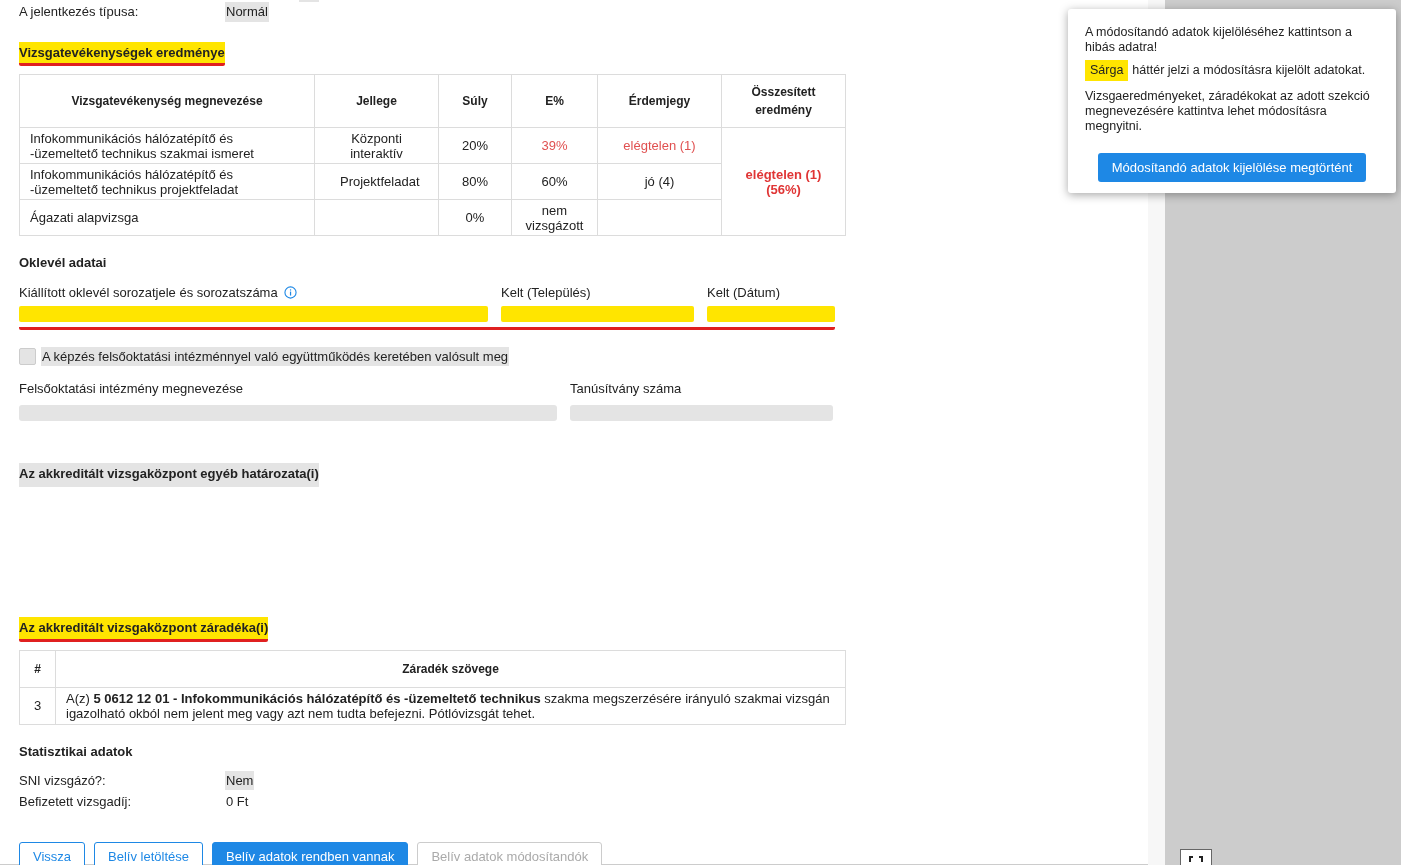  I want to click on table-cell: Infokommunikációs hálózatépítő és -üzemeltető technikus szakmai ismeret, so click(167, 145).